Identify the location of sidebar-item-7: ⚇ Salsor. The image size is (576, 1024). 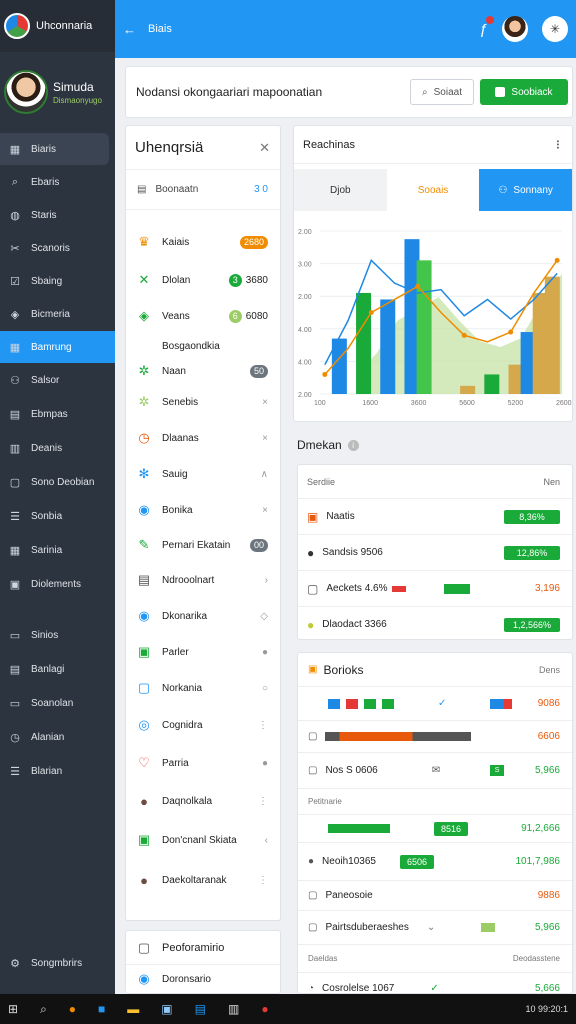
(54, 380).